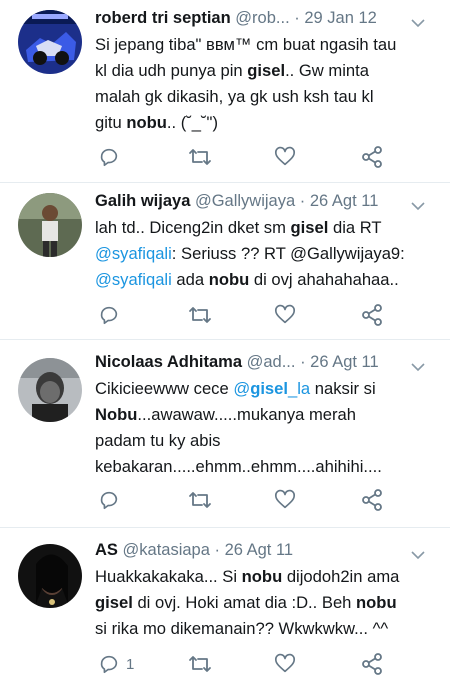 This screenshot has width=450, height=679. What do you see at coordinates (166, 550) in the screenshot?
I see `user-handle: @katasiapa` at bounding box center [166, 550].